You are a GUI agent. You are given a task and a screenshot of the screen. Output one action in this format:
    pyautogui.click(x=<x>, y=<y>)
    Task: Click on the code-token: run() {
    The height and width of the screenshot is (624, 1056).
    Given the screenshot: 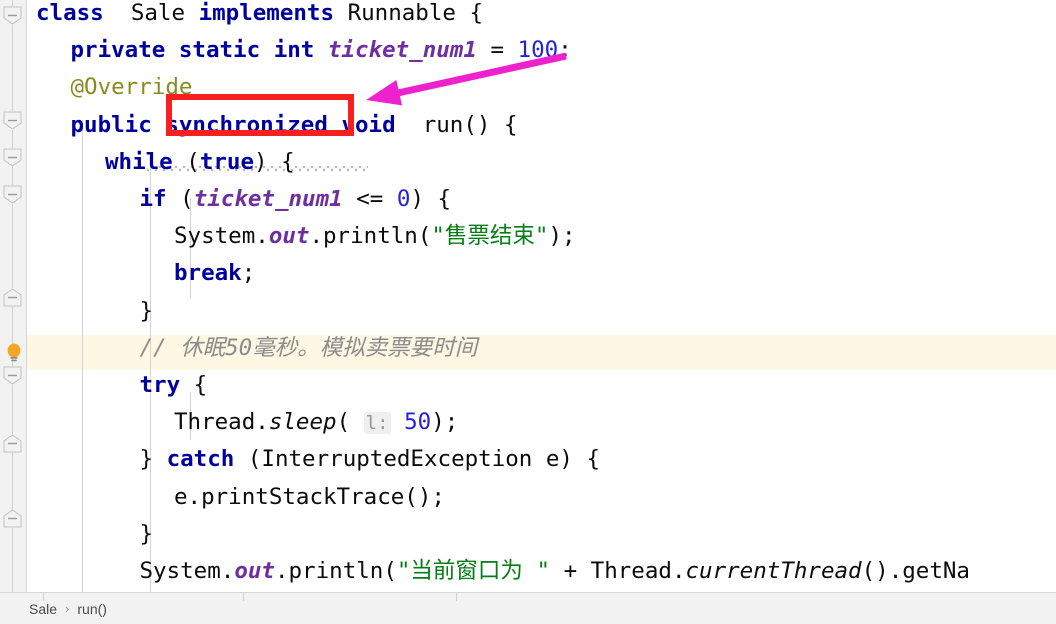 What is the action you would take?
    pyautogui.click(x=456, y=124)
    